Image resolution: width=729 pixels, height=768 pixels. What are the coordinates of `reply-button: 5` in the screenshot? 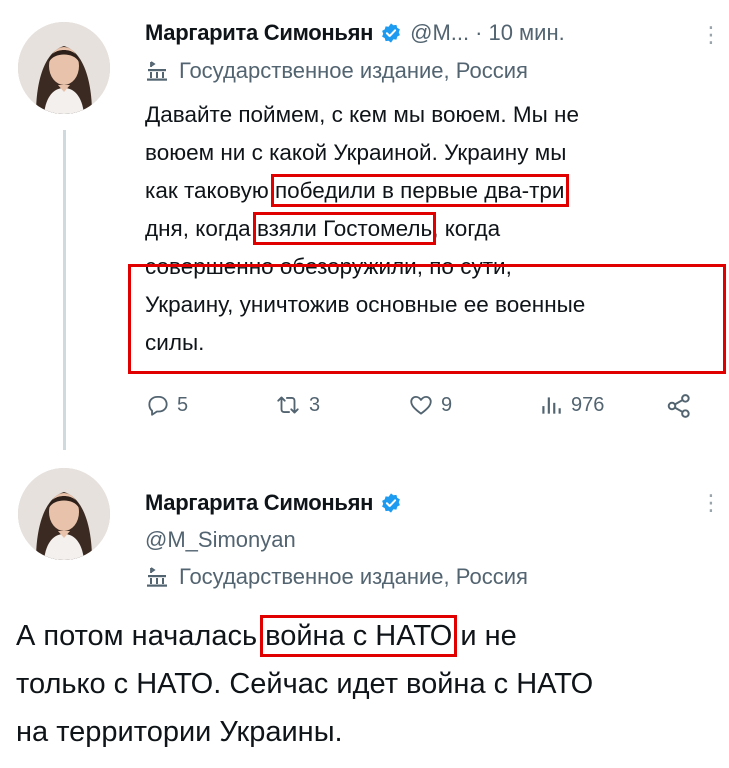 It's located at (166, 405).